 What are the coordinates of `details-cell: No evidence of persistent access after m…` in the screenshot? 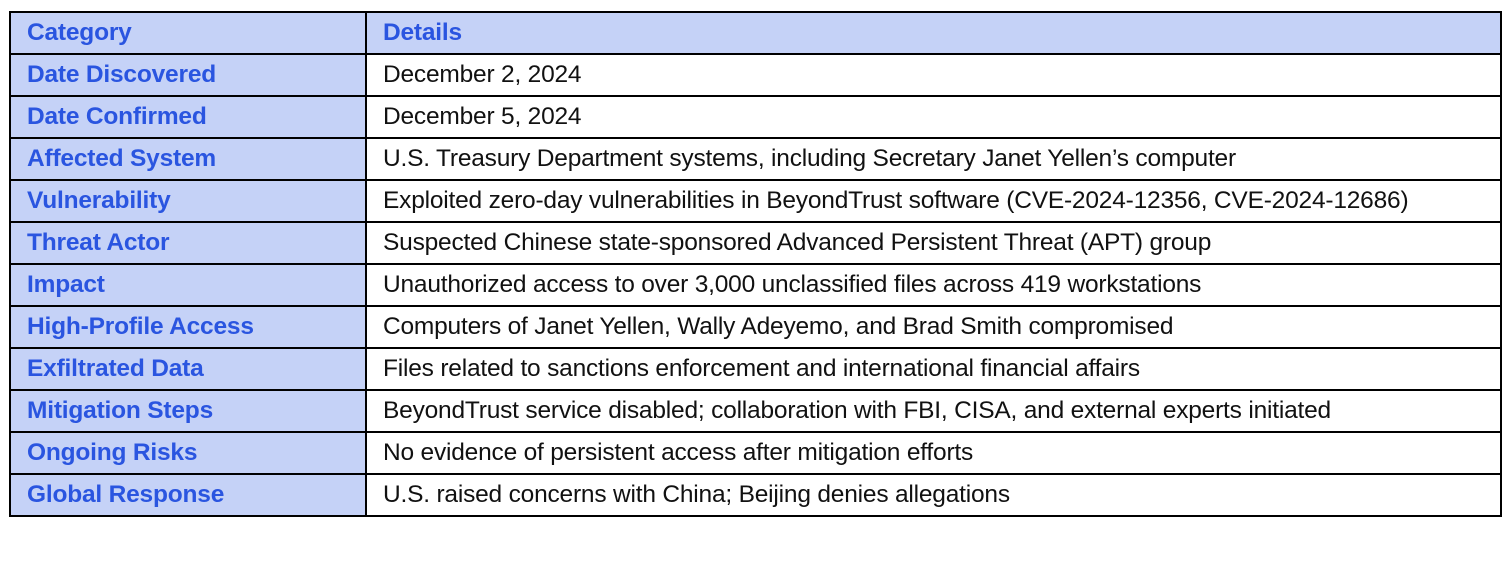 It's located at (933, 453).